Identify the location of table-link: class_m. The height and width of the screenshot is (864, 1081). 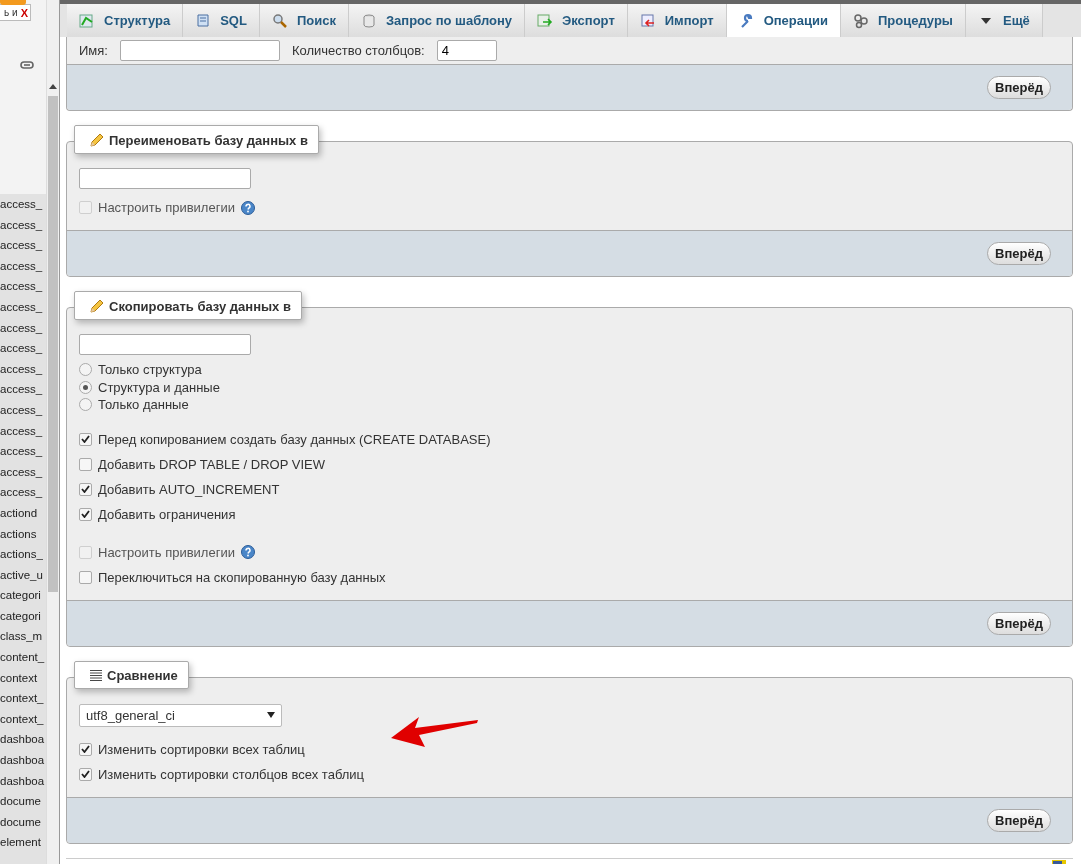
(23, 637).